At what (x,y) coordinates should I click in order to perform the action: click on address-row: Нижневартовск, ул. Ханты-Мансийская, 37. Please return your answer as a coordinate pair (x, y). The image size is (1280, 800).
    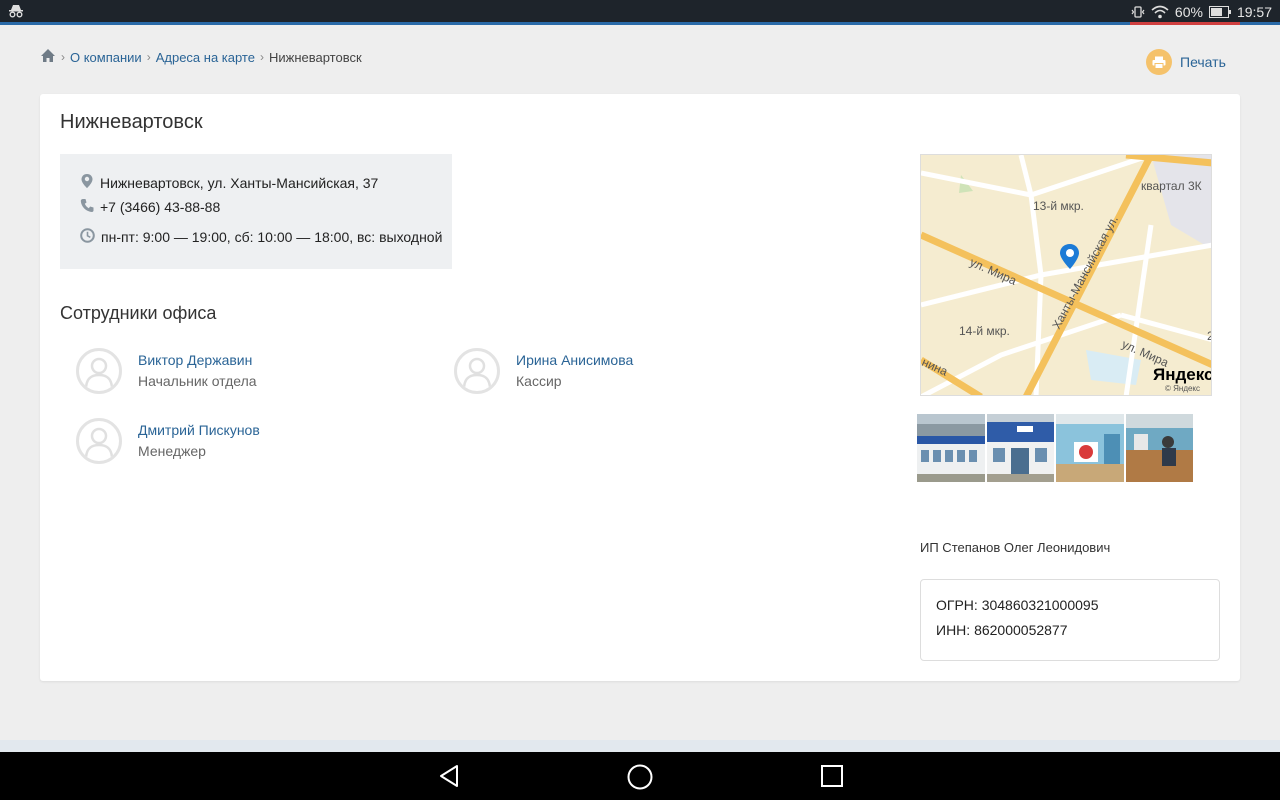
    Looking at the image, I should click on (229, 182).